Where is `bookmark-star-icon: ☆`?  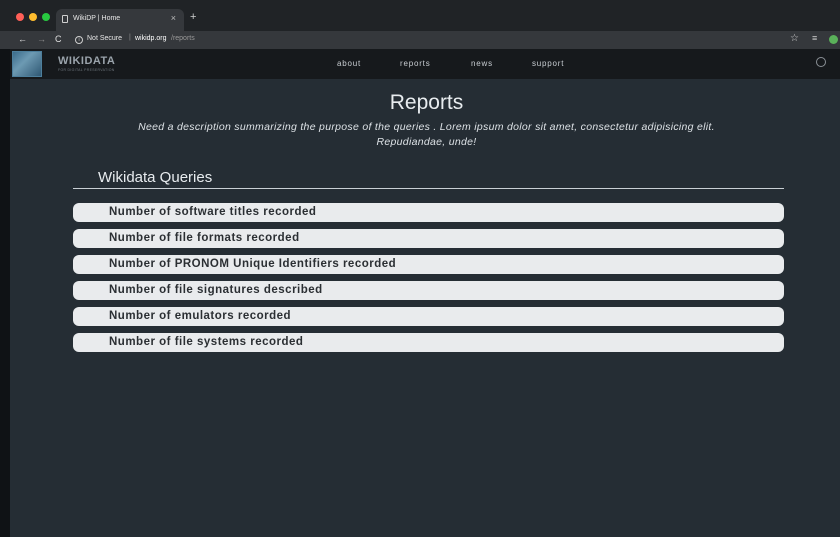 bookmark-star-icon: ☆ is located at coordinates (794, 38).